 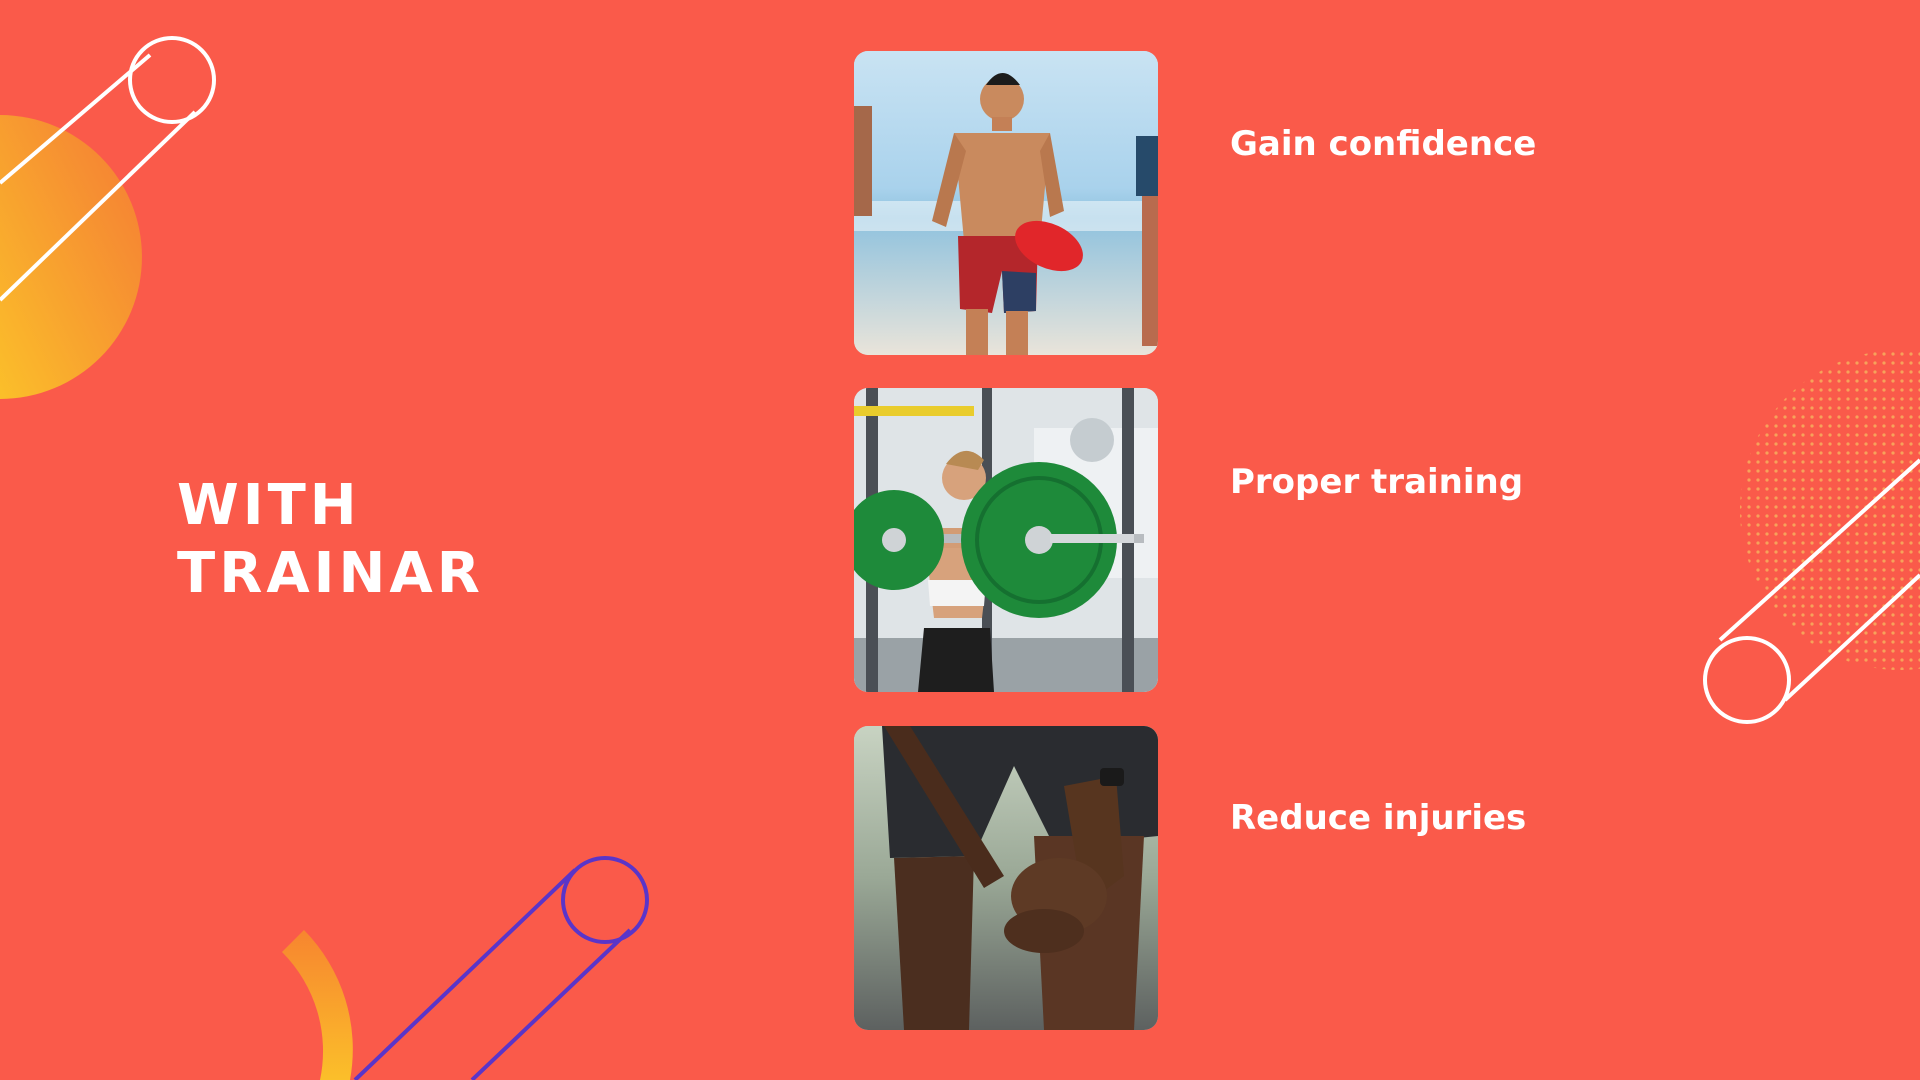 I want to click on top-left-half-disc, so click(x=71, y=257).